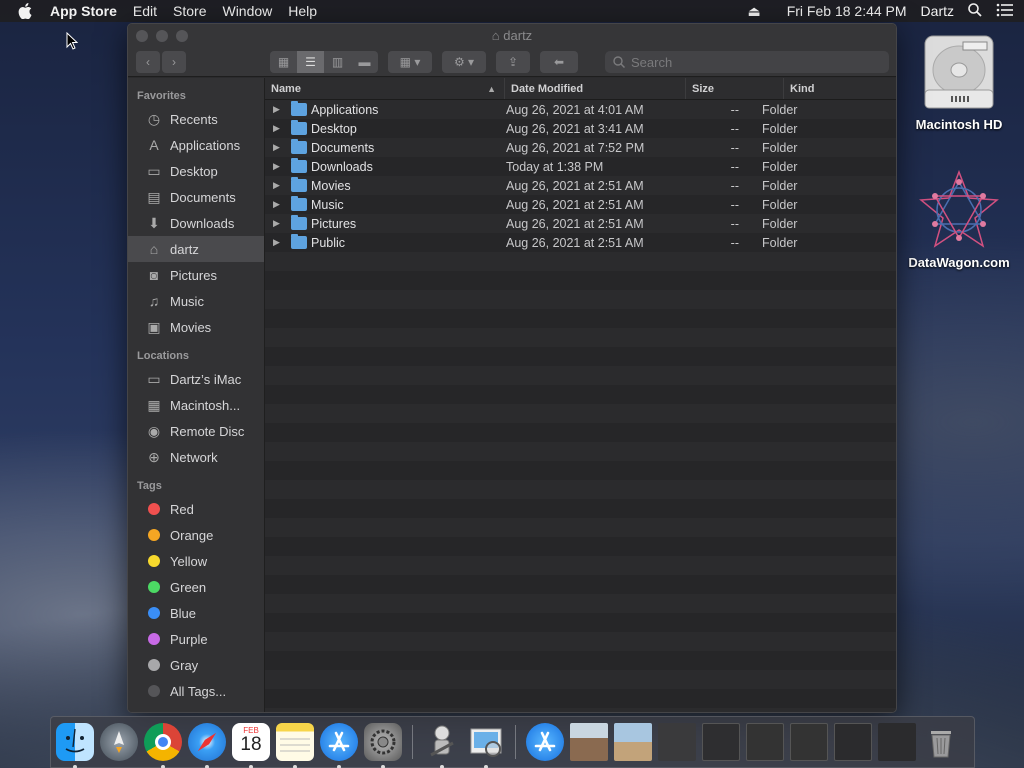  I want to click on search-field: Search, so click(747, 62).